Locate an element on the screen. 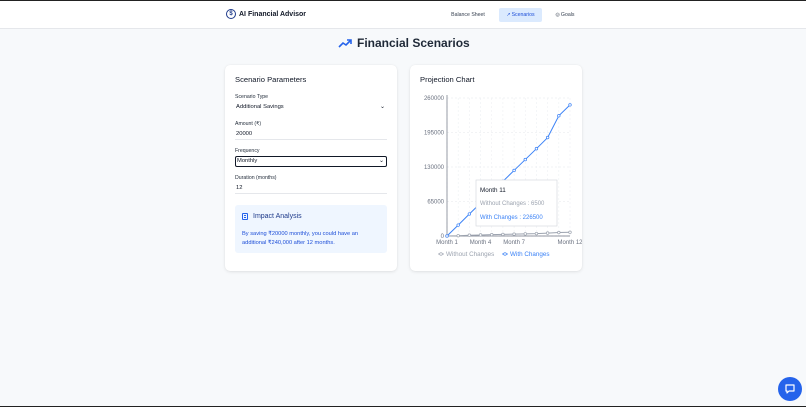 The width and height of the screenshot is (806, 407). tooltip-with: With Changes : 226500 is located at coordinates (511, 218).